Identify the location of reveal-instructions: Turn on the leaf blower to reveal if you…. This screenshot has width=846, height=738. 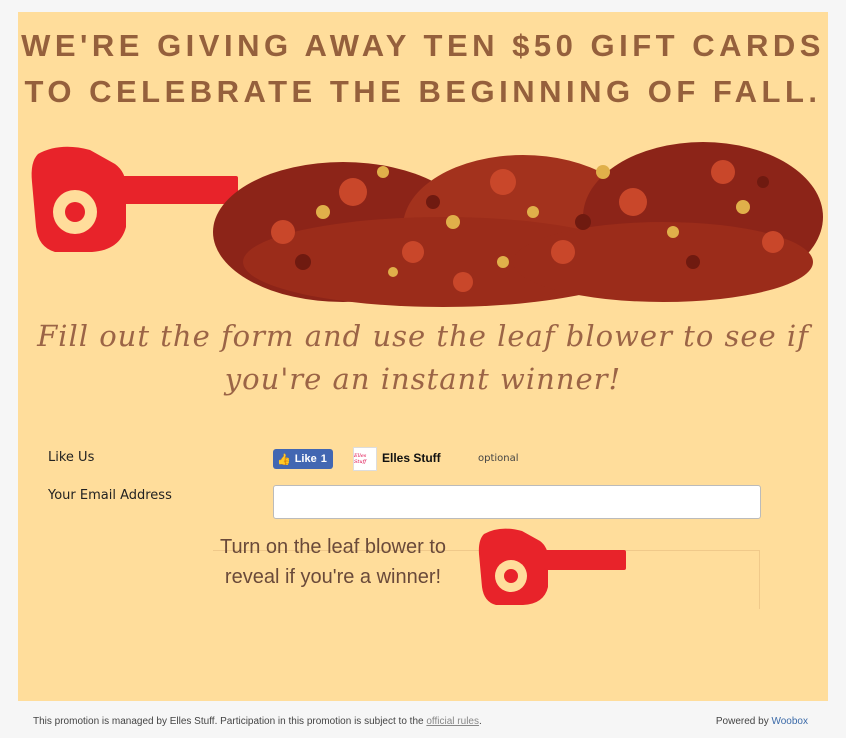
(333, 562).